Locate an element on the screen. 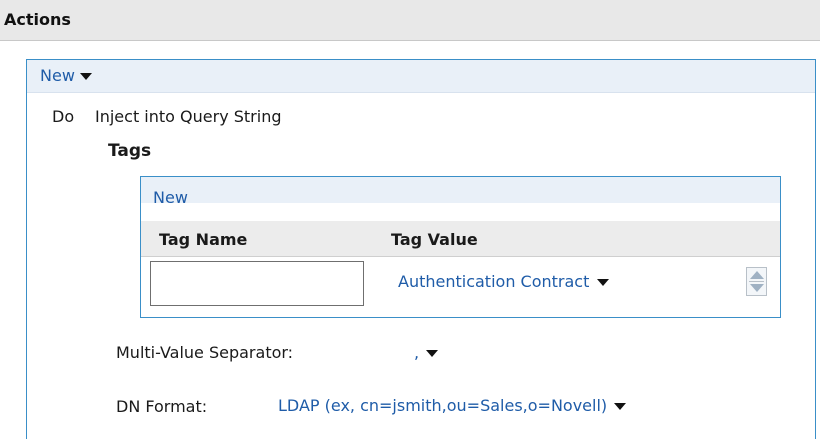 This screenshot has height=439, width=820. tag-value-dropdown: Authentication Contract is located at coordinates (504, 281).